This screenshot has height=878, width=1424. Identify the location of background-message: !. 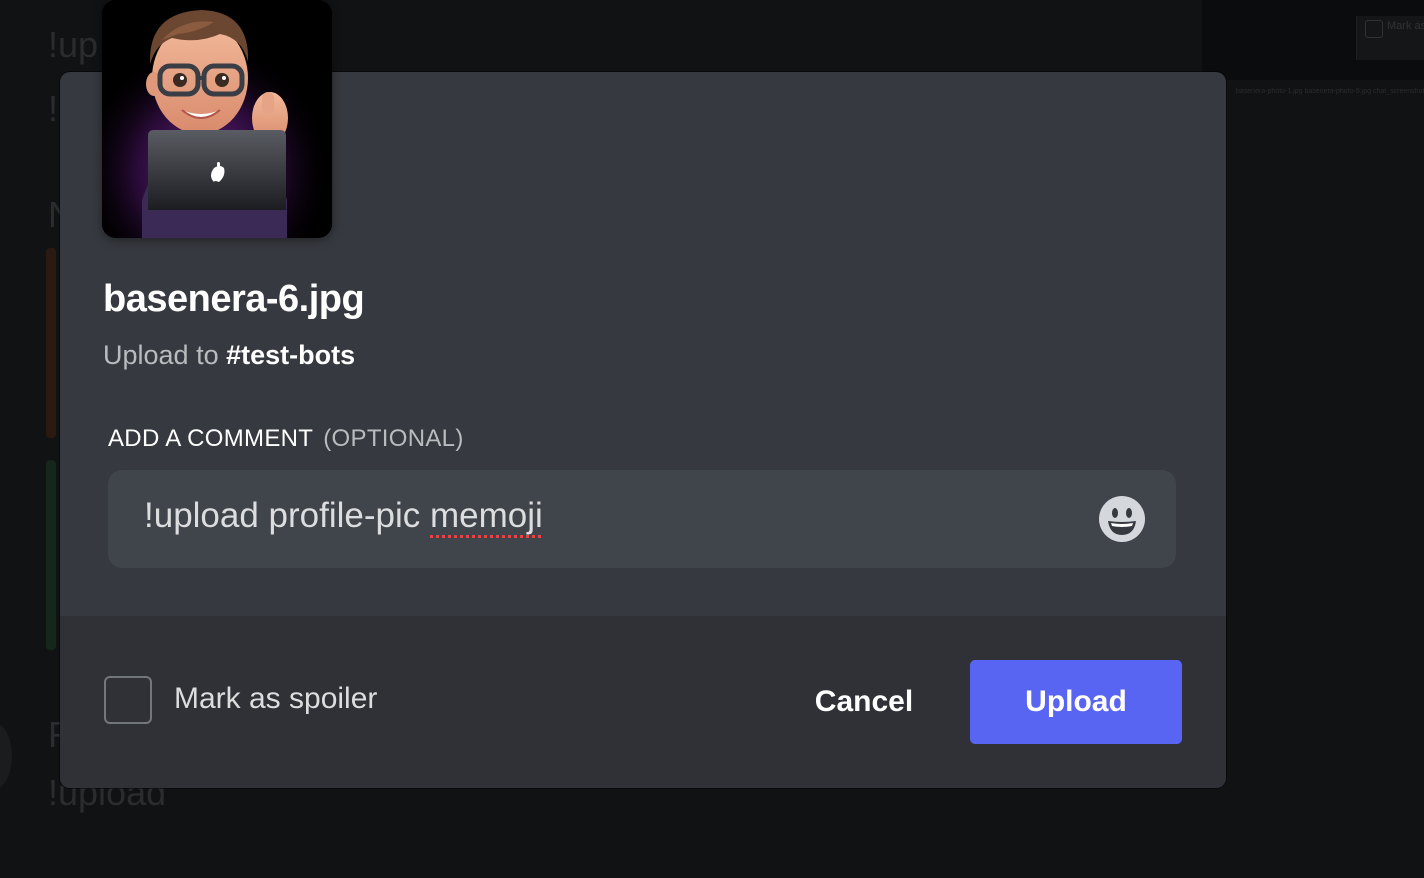
(53, 108).